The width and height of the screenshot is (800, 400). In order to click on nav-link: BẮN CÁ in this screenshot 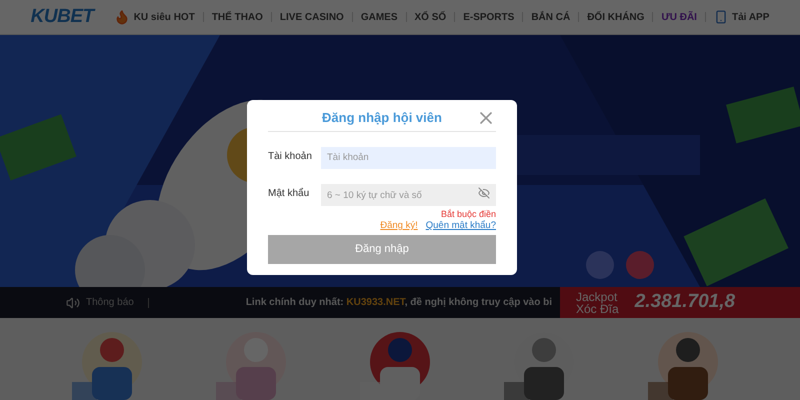, I will do `click(550, 17)`.